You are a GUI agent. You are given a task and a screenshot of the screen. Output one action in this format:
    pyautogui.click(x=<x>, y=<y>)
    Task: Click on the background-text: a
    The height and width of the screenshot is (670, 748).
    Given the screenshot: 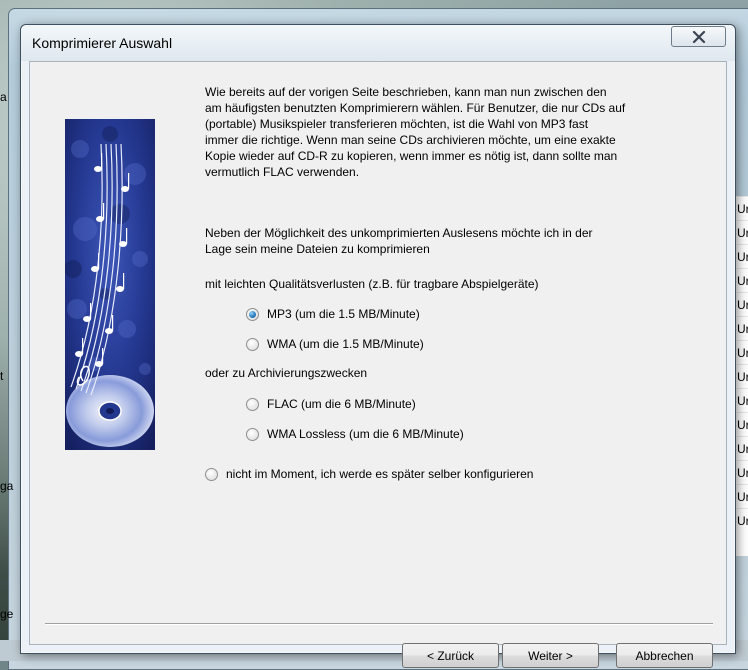 What is the action you would take?
    pyautogui.click(x=3, y=97)
    